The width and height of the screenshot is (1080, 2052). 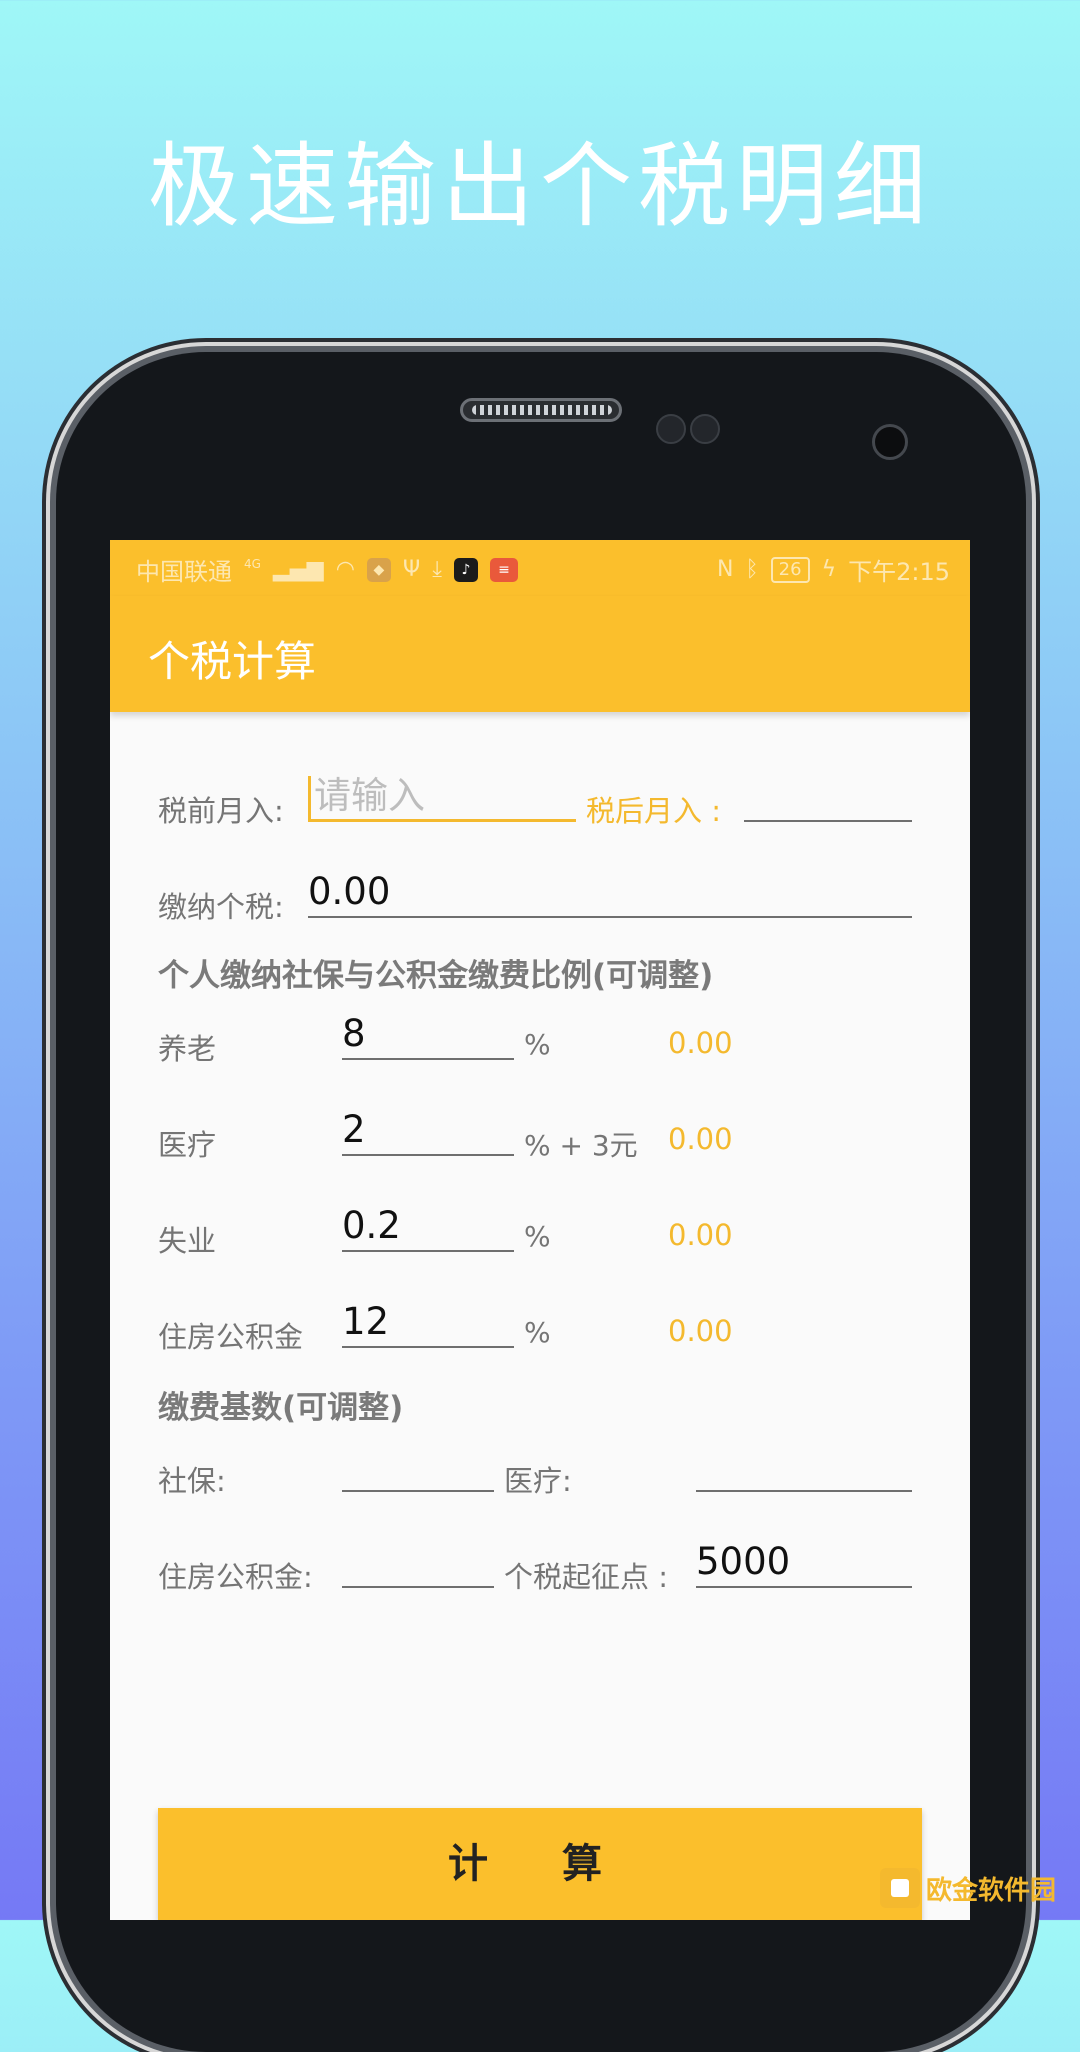 I want to click on light-sensor, so click(x=705, y=429).